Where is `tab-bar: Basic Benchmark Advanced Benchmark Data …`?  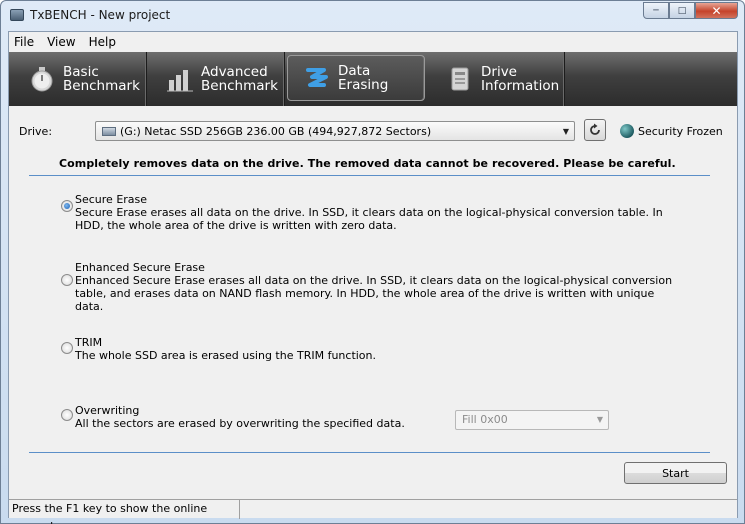
tab-bar: Basic Benchmark Advanced Benchmark Data … is located at coordinates (373, 79).